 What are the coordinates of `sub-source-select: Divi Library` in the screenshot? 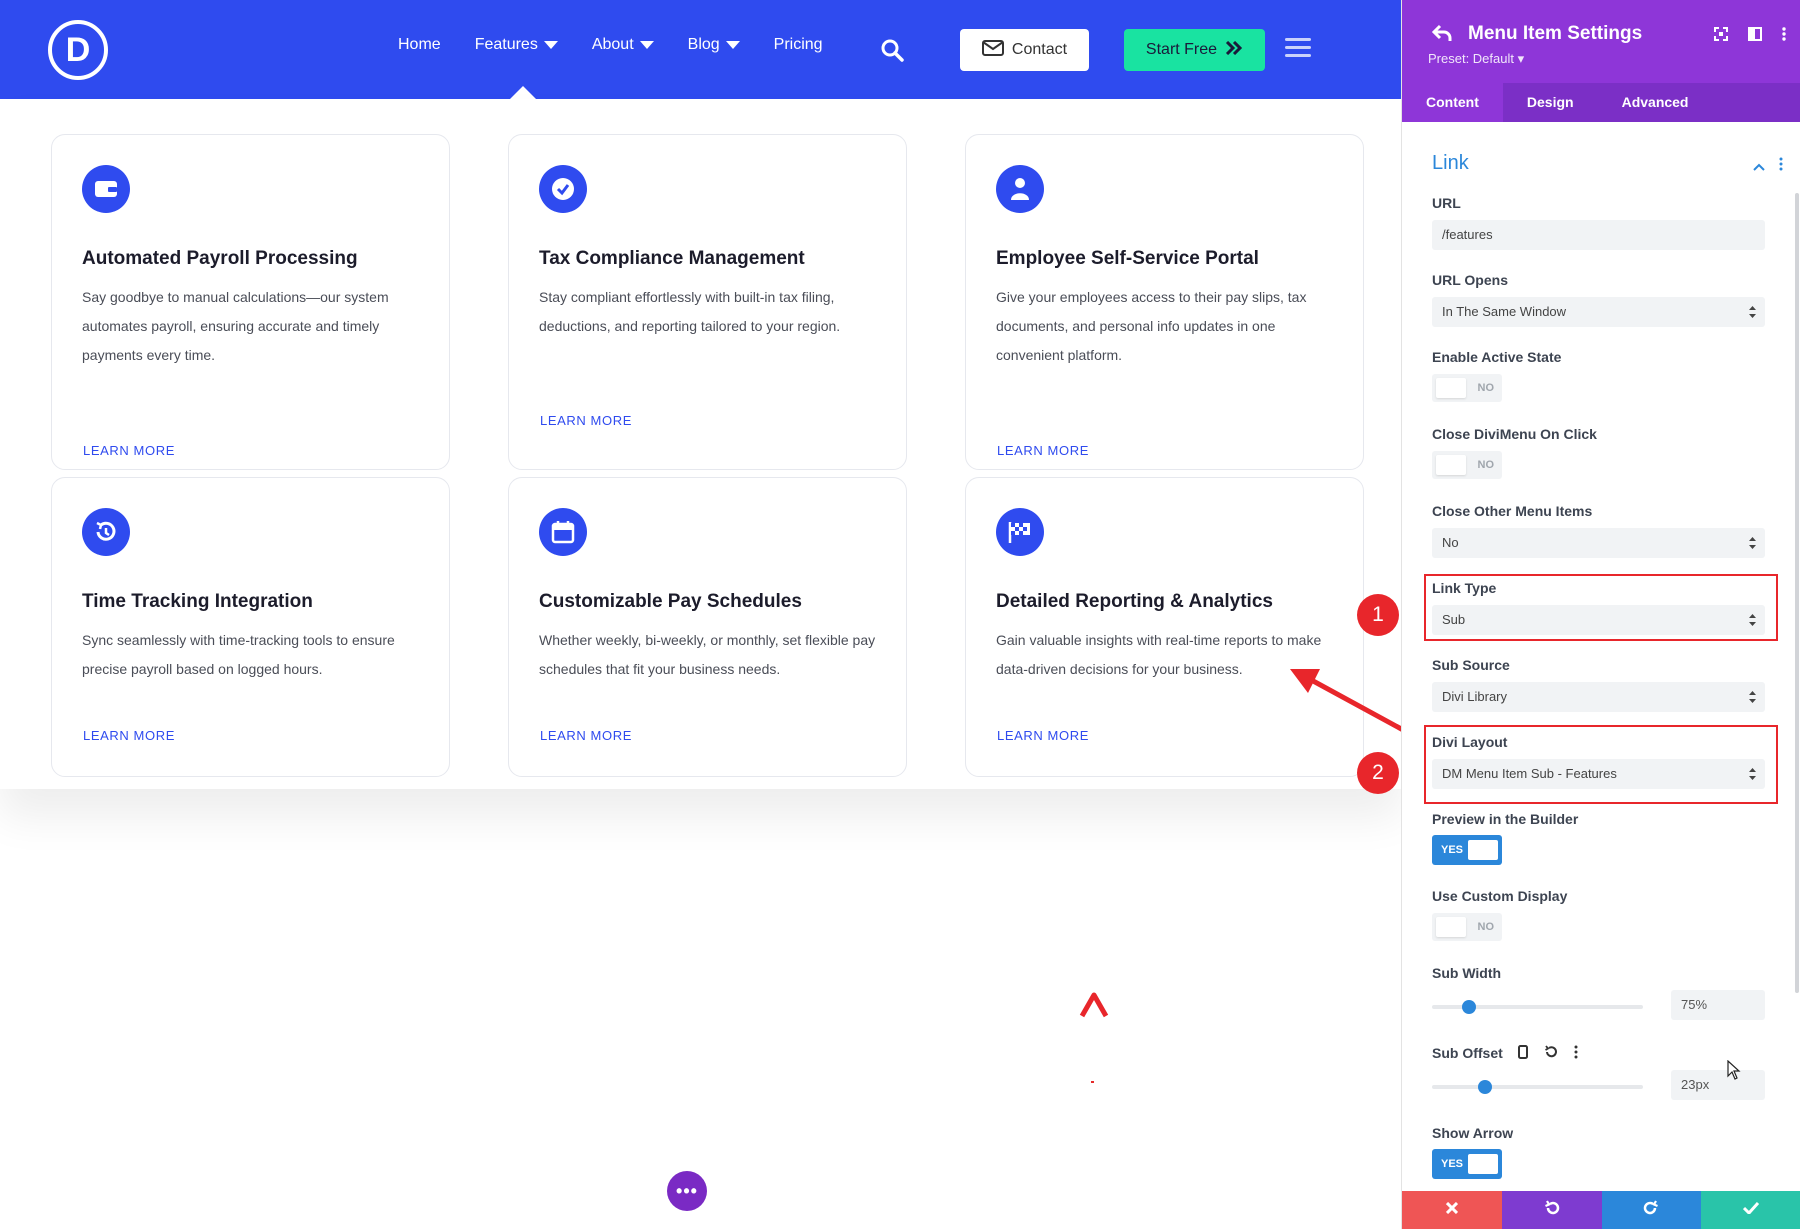 It's located at (1598, 697).